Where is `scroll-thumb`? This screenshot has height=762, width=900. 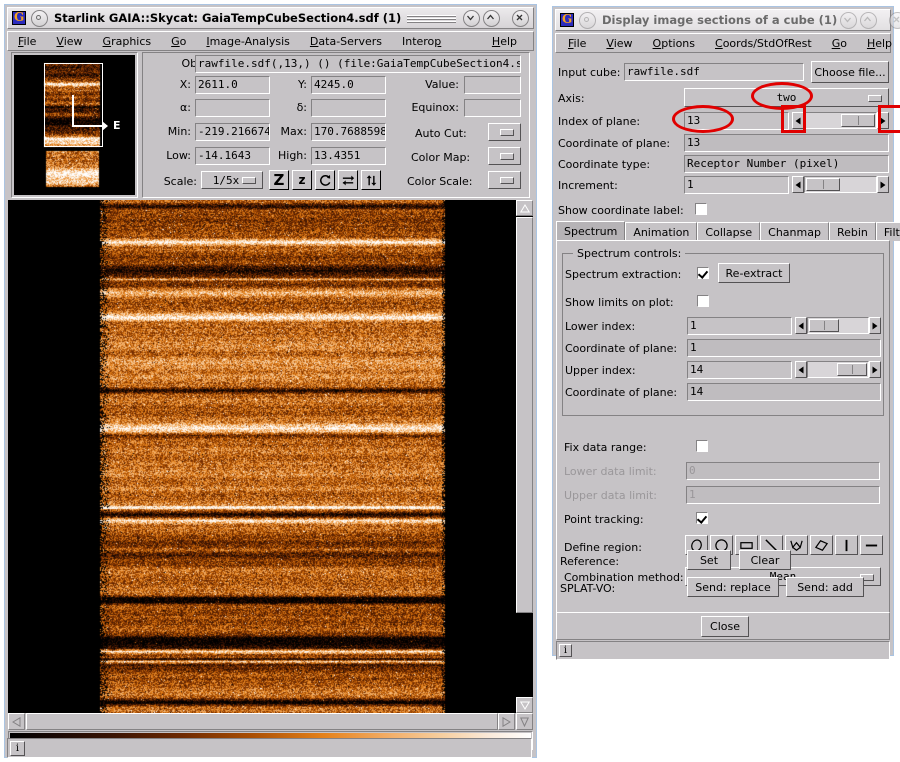 scroll-thumb is located at coordinates (524, 415).